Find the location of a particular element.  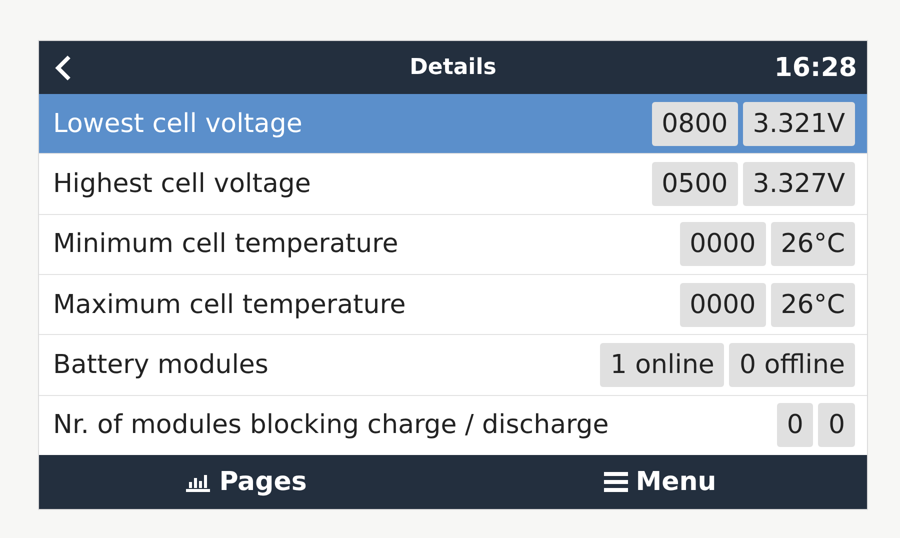

menu-button: Menu is located at coordinates (660, 482).